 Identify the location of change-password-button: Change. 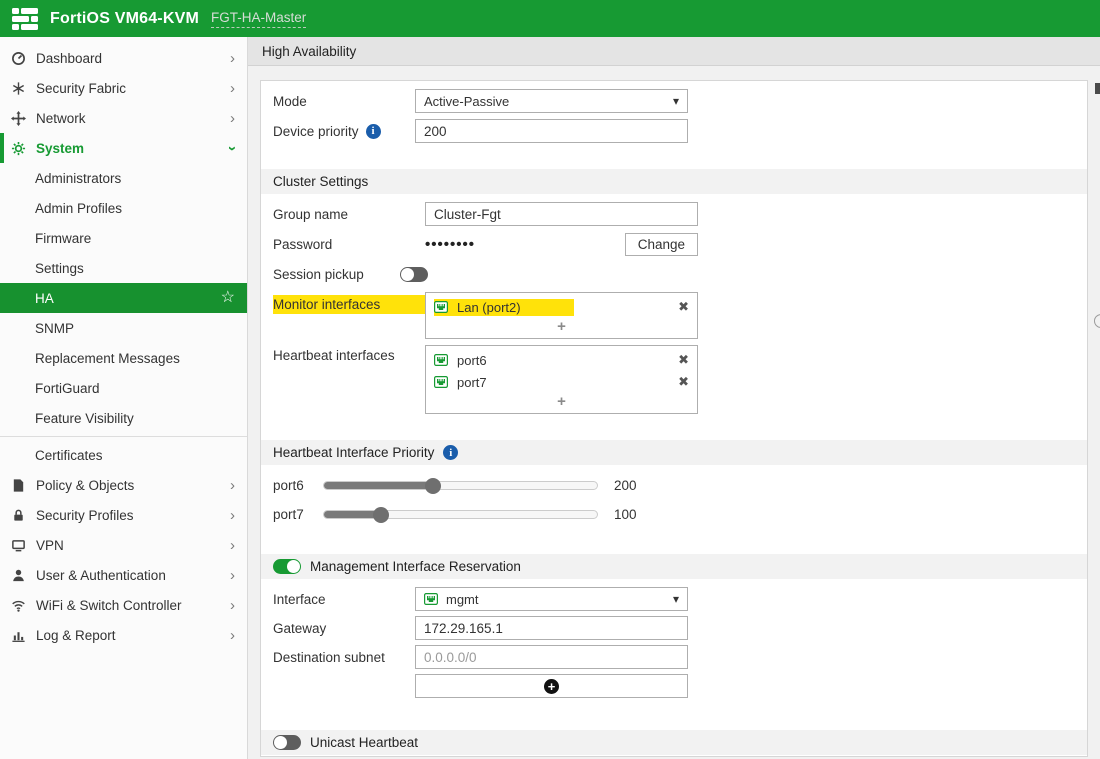
(661, 244).